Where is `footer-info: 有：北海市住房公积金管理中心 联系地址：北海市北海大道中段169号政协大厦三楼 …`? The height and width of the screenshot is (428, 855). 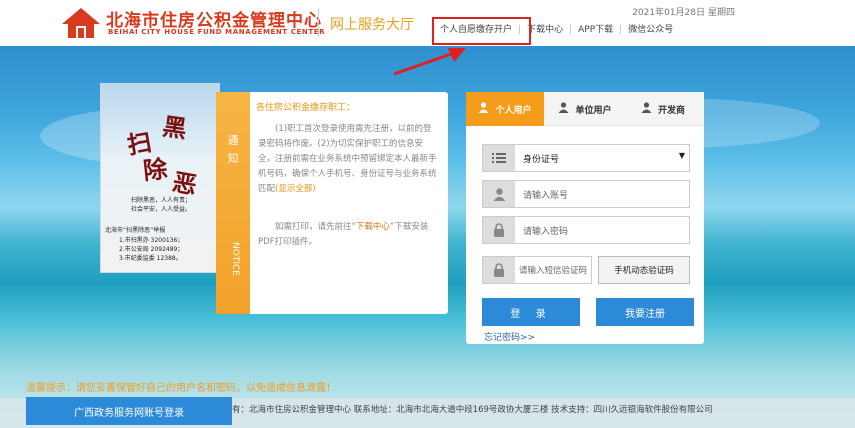 footer-info: 有：北海市住房公积金管理中心 联系地址：北海市北海大道中段169号政协大厦三楼 … is located at coordinates (472, 410).